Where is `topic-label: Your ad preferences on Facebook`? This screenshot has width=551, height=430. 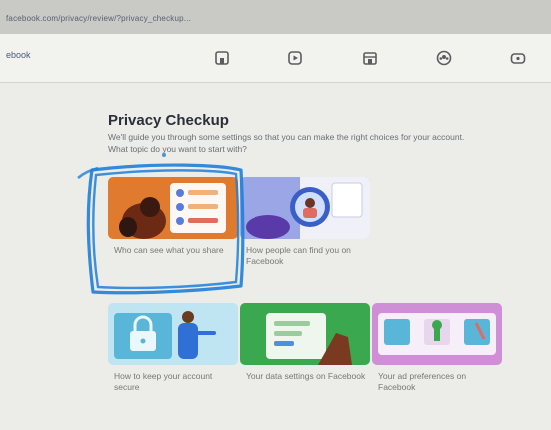
topic-label: Your ad preferences on Facebook is located at coordinates (422, 381).